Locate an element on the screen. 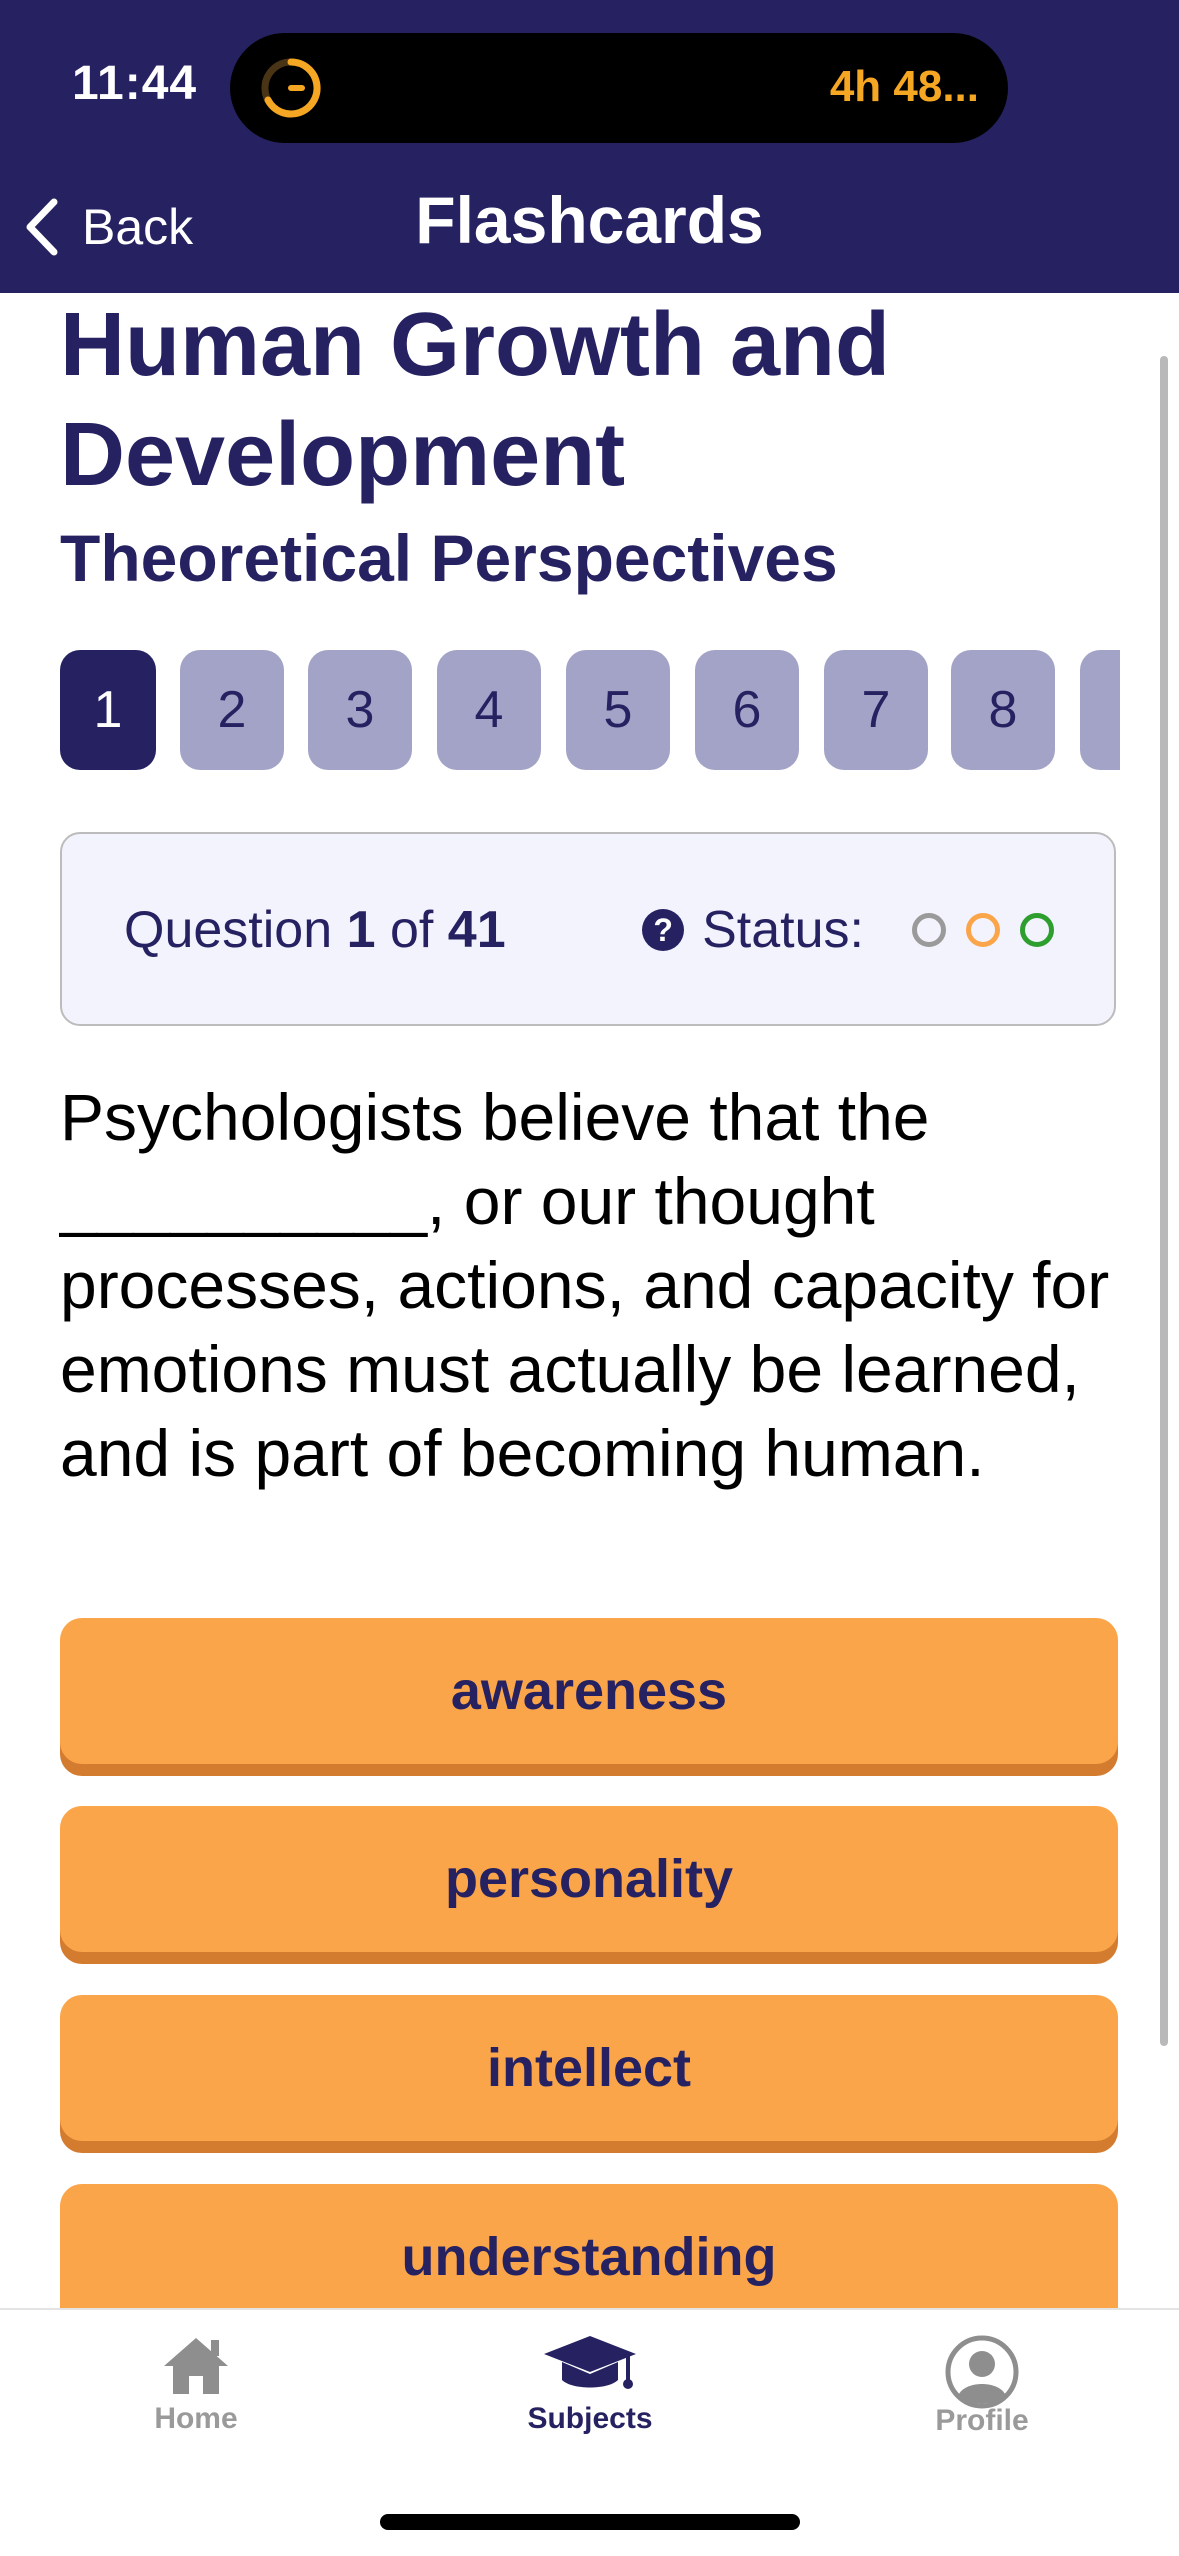  tab-subjects: Subjects is located at coordinates (590, 2385).